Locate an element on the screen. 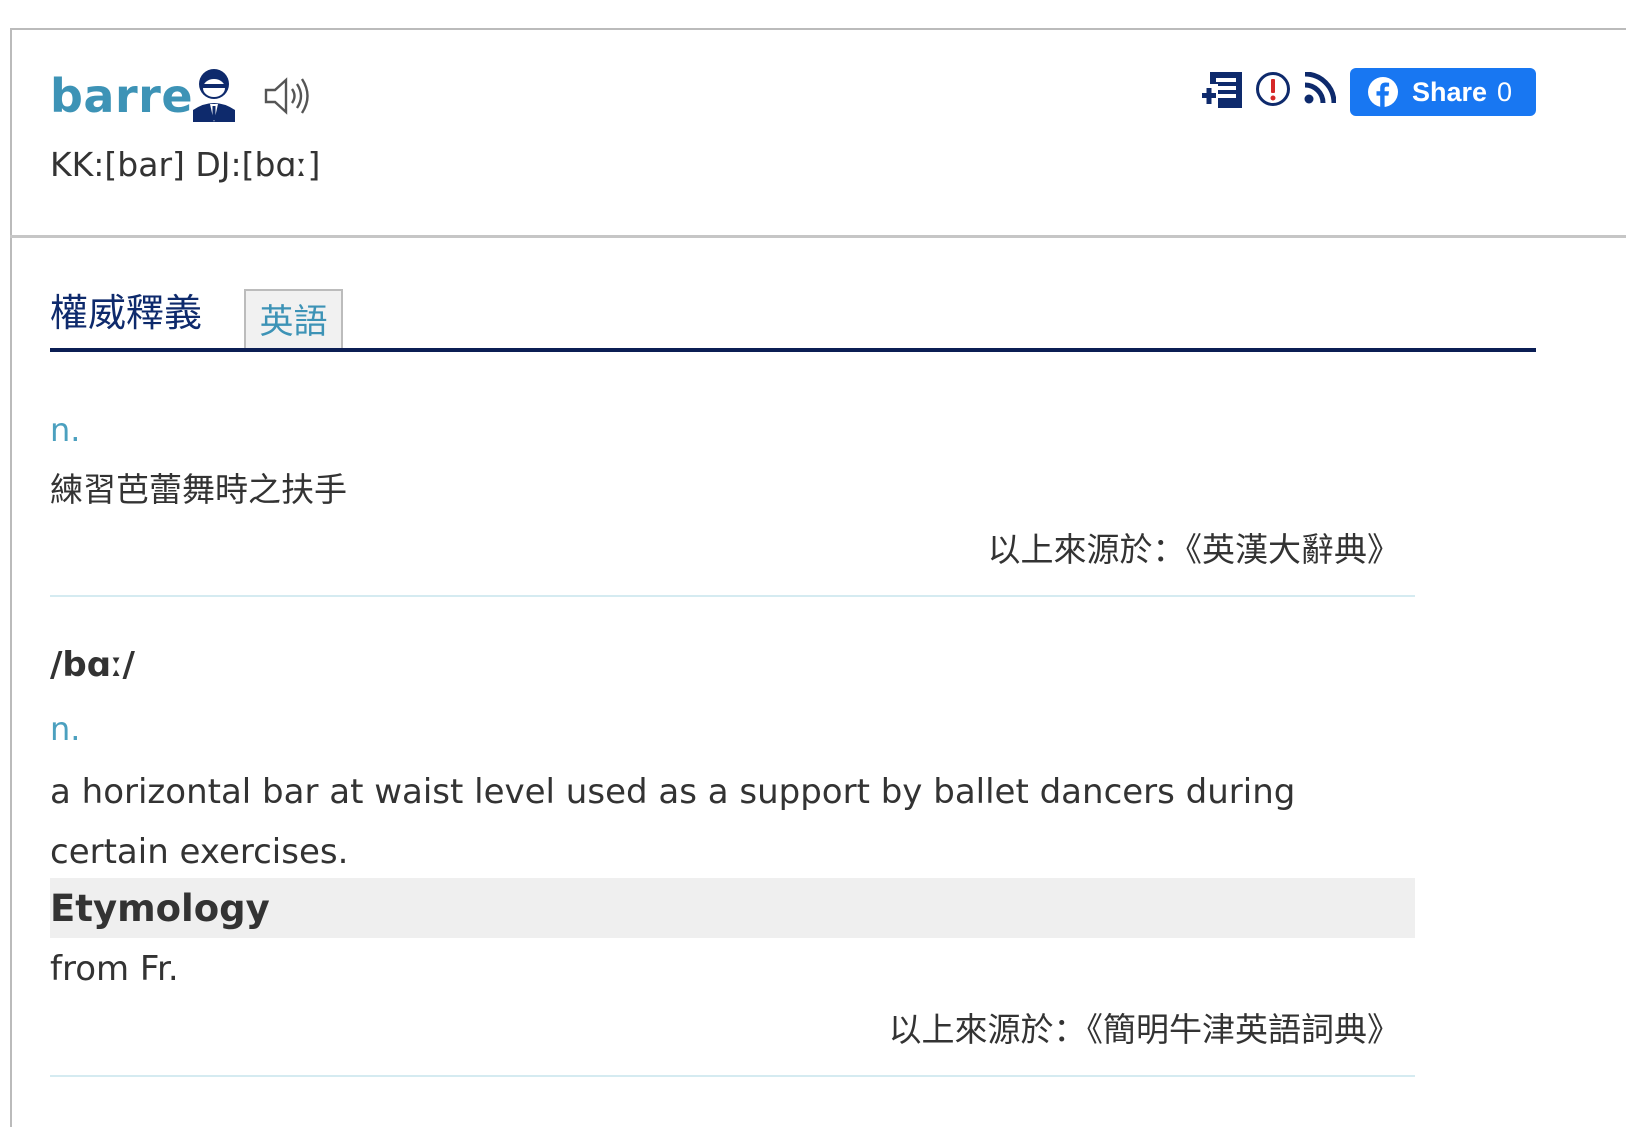 This screenshot has width=1626, height=1127. etymology-text: from Fr. is located at coordinates (114, 969).